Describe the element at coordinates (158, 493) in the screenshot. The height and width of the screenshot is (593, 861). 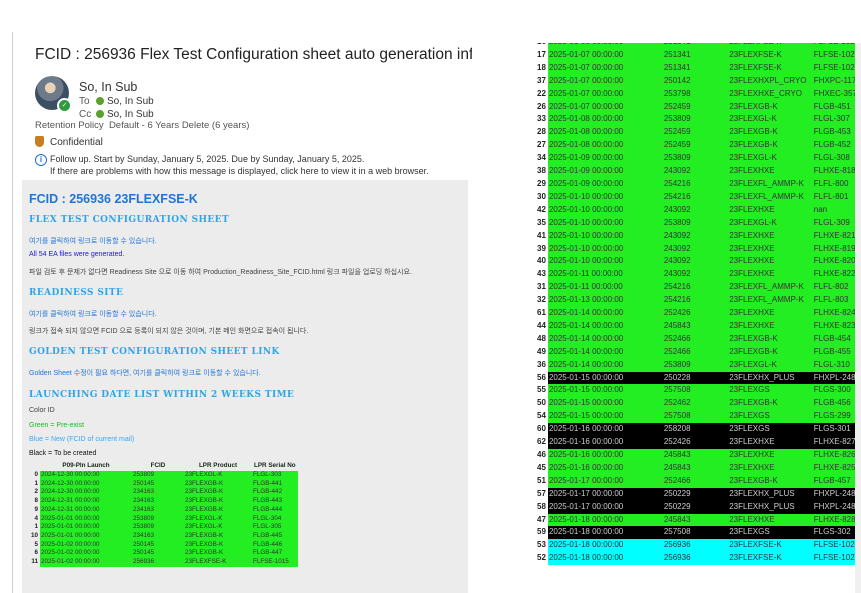
I see `fcid-cell: 234163` at that location.